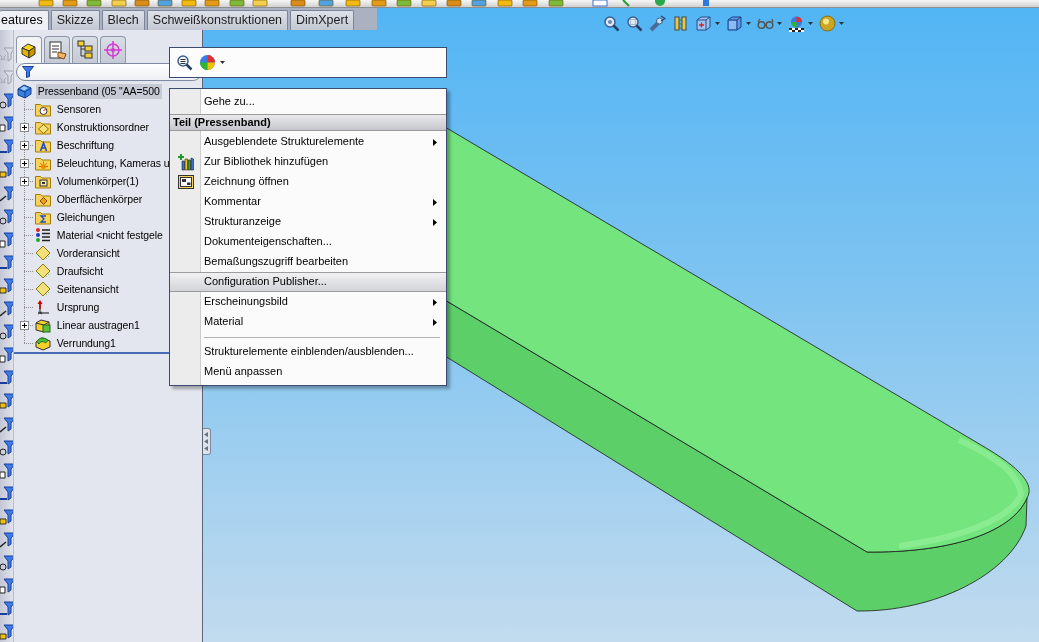 The width and height of the screenshot is (1039, 642). What do you see at coordinates (703, 23) in the screenshot?
I see `view-orientation-icon` at bounding box center [703, 23].